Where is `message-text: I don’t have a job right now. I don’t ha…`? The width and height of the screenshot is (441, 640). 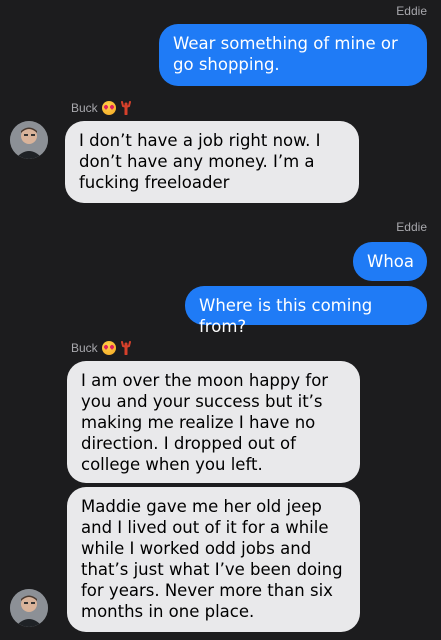 message-text: I don’t have a job right now. I don’t ha… is located at coordinates (200, 161).